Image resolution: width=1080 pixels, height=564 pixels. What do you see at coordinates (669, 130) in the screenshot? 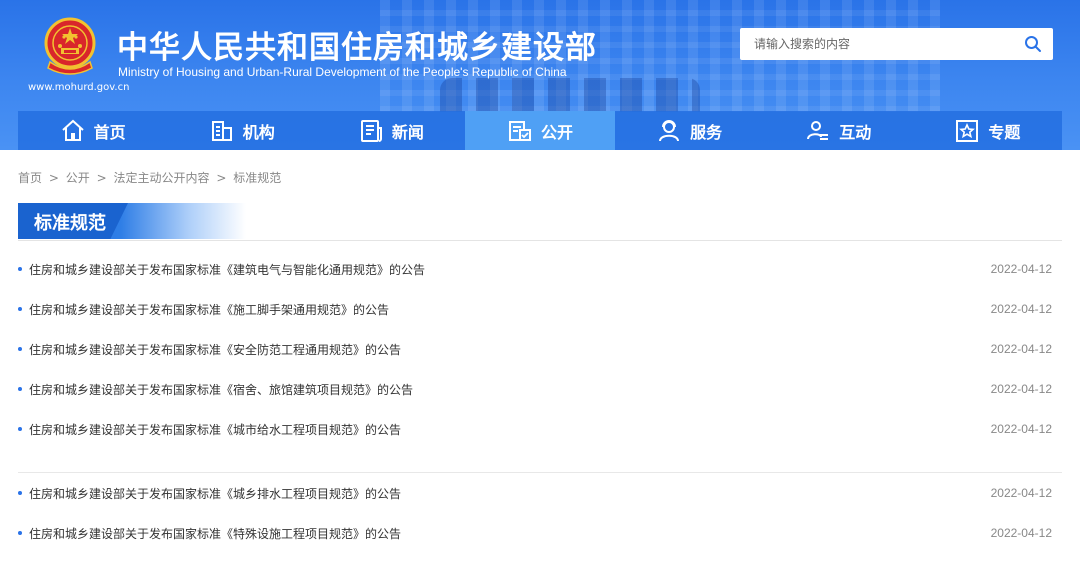
I see `service-icon` at bounding box center [669, 130].